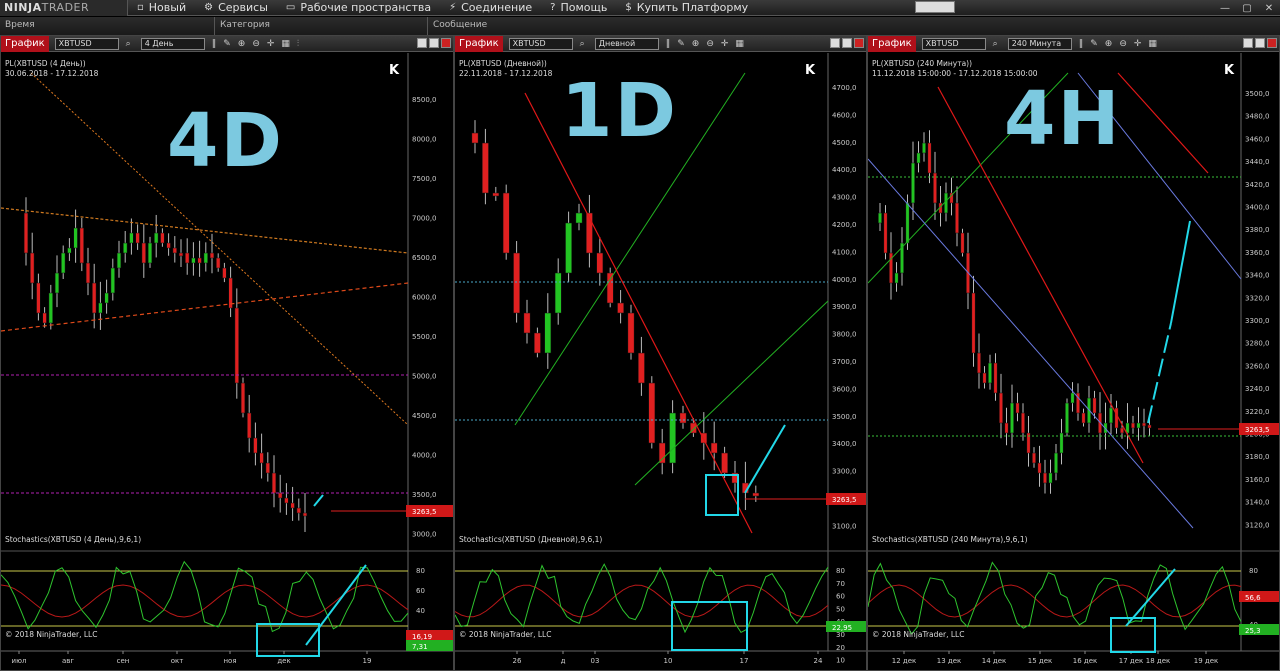  What do you see at coordinates (765, 459) in the screenshot?
I see `cyan-arrow` at bounding box center [765, 459].